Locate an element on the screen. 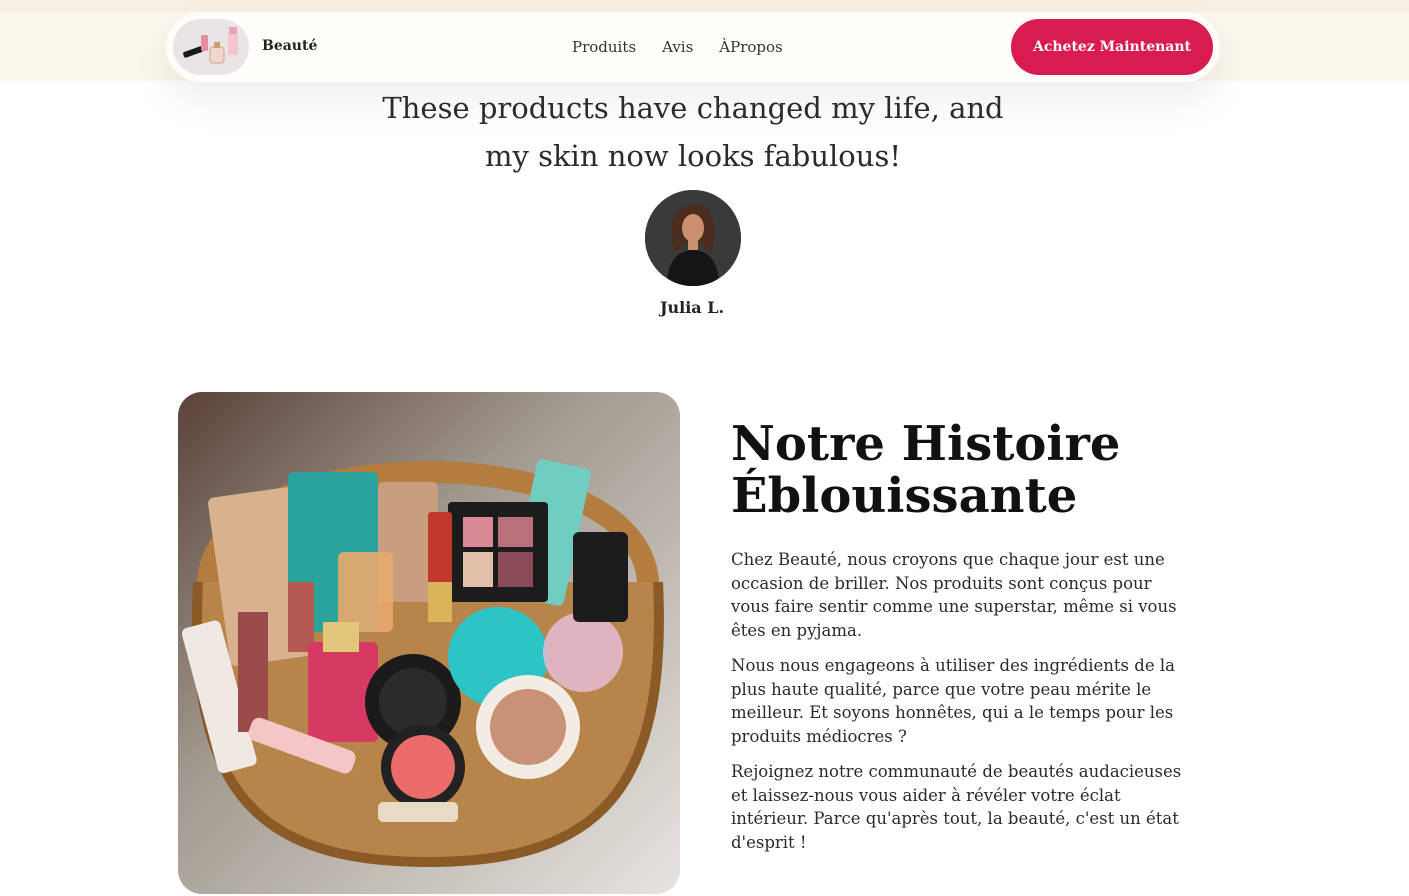 Image resolution: width=1409 pixels, height=896 pixels. cosmetics-logo-icon is located at coordinates (211, 47).